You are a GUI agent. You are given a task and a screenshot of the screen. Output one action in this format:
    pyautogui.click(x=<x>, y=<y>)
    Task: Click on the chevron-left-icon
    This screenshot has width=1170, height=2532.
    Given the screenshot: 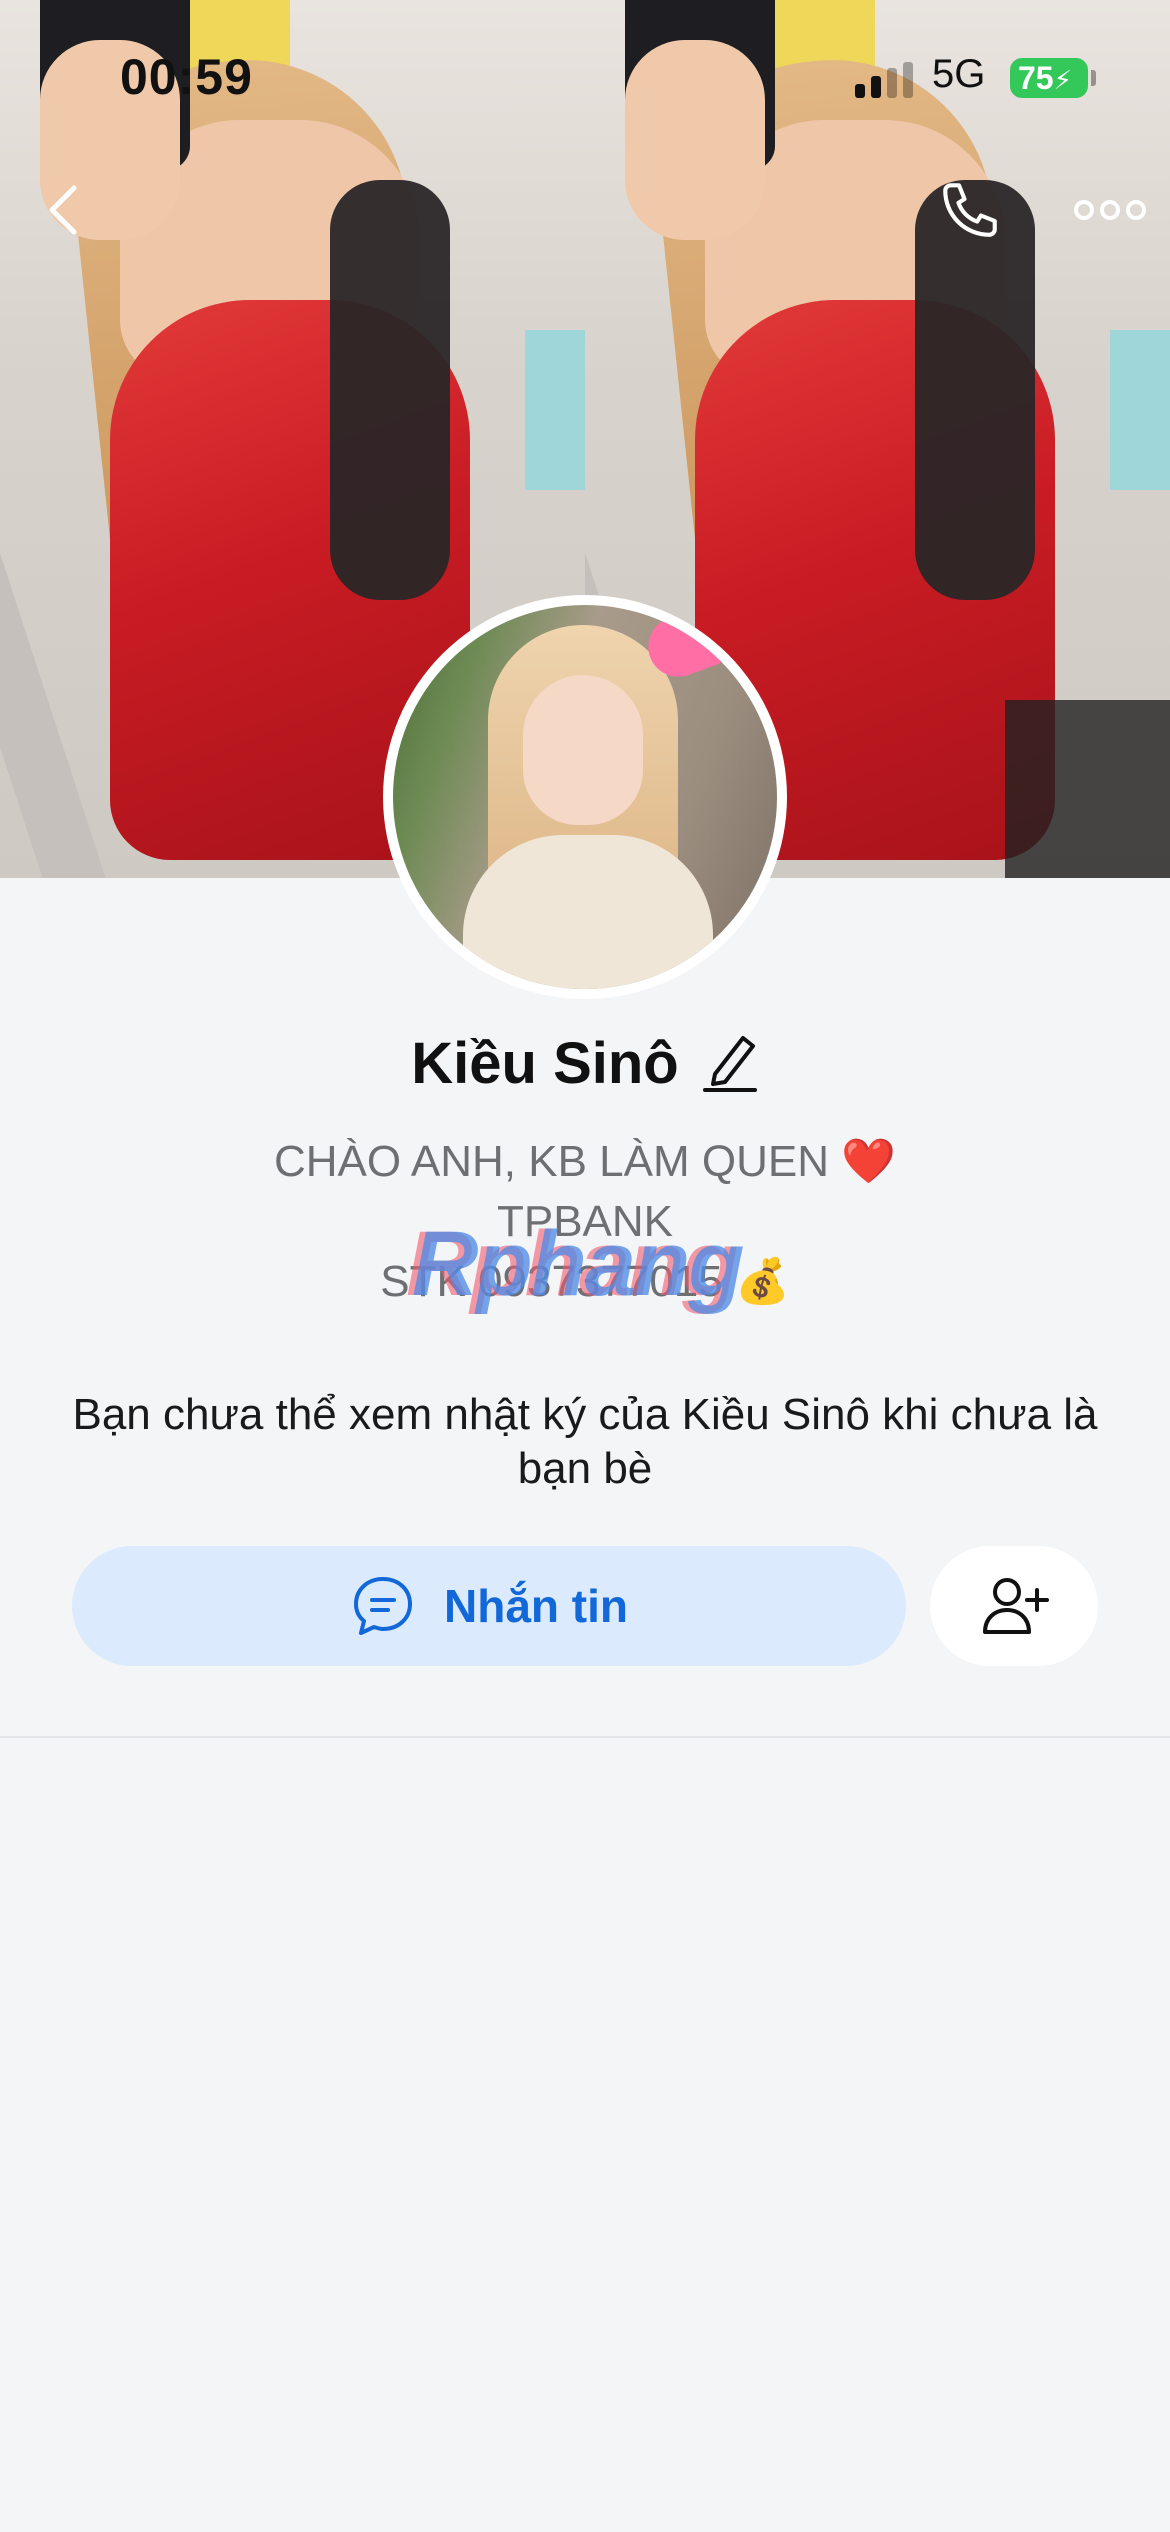 What is the action you would take?
    pyautogui.click(x=63, y=210)
    